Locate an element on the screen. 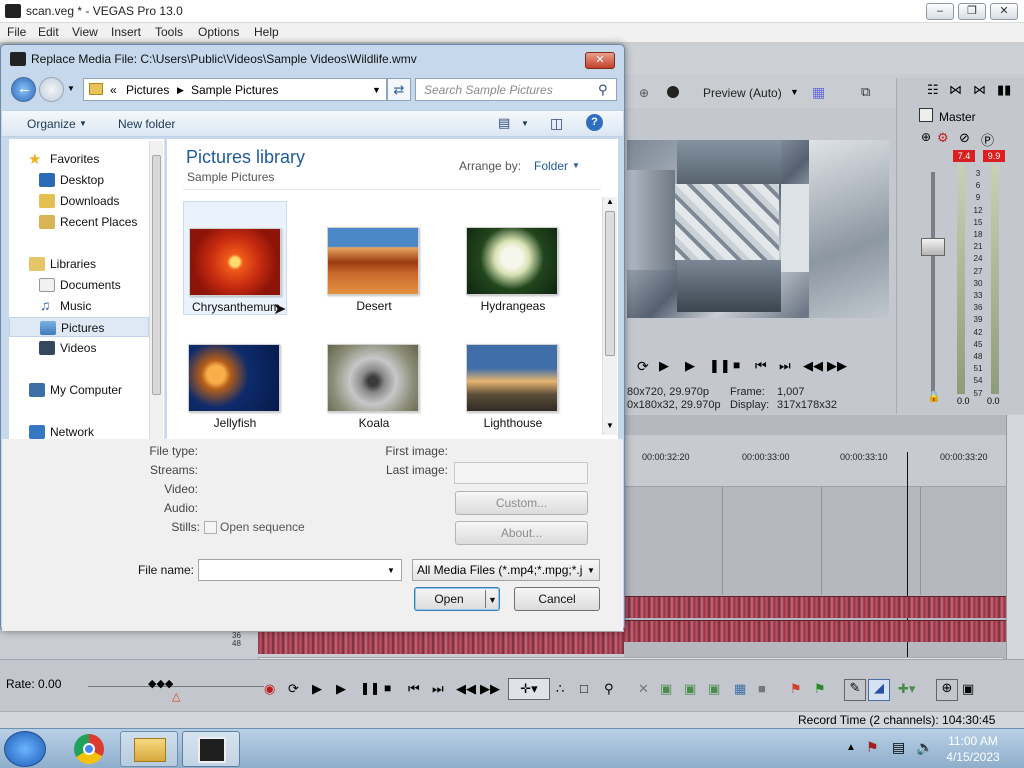 The image size is (1024, 768). dim-icon: ⋈ is located at coordinates (979, 90).